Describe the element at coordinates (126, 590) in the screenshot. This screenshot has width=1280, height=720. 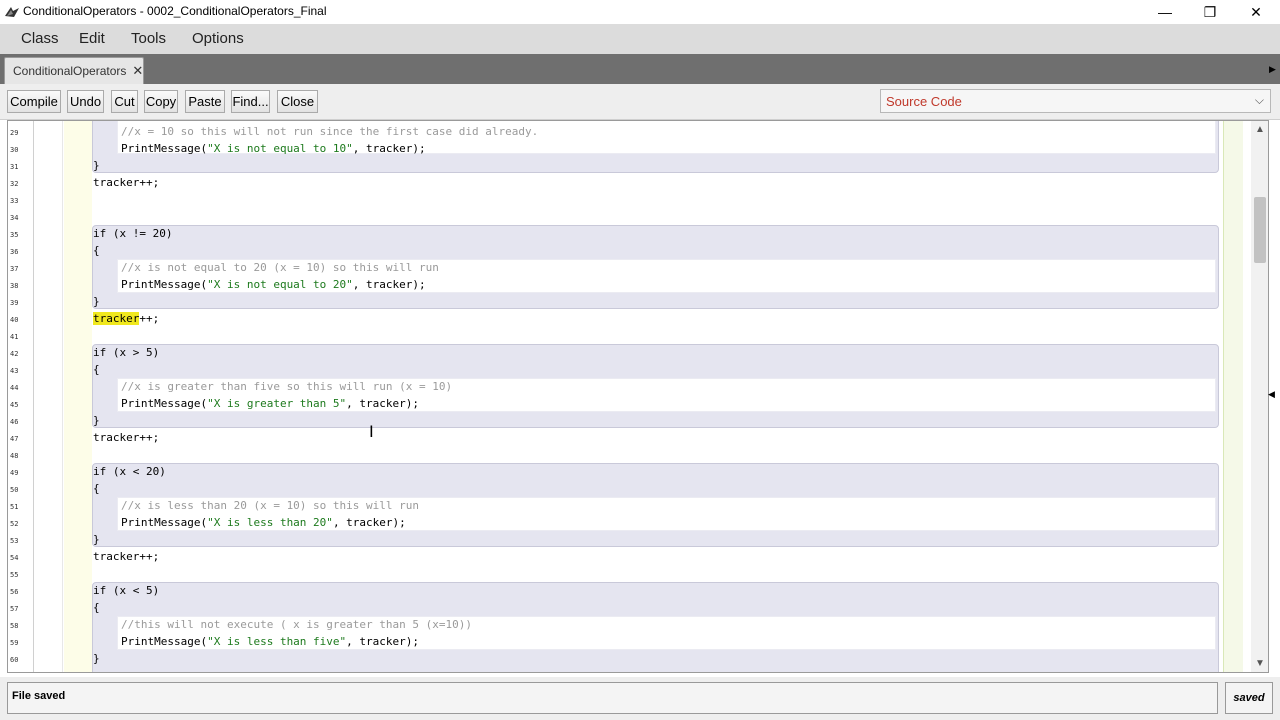
I see `code-line-56: if (x < 5)` at that location.